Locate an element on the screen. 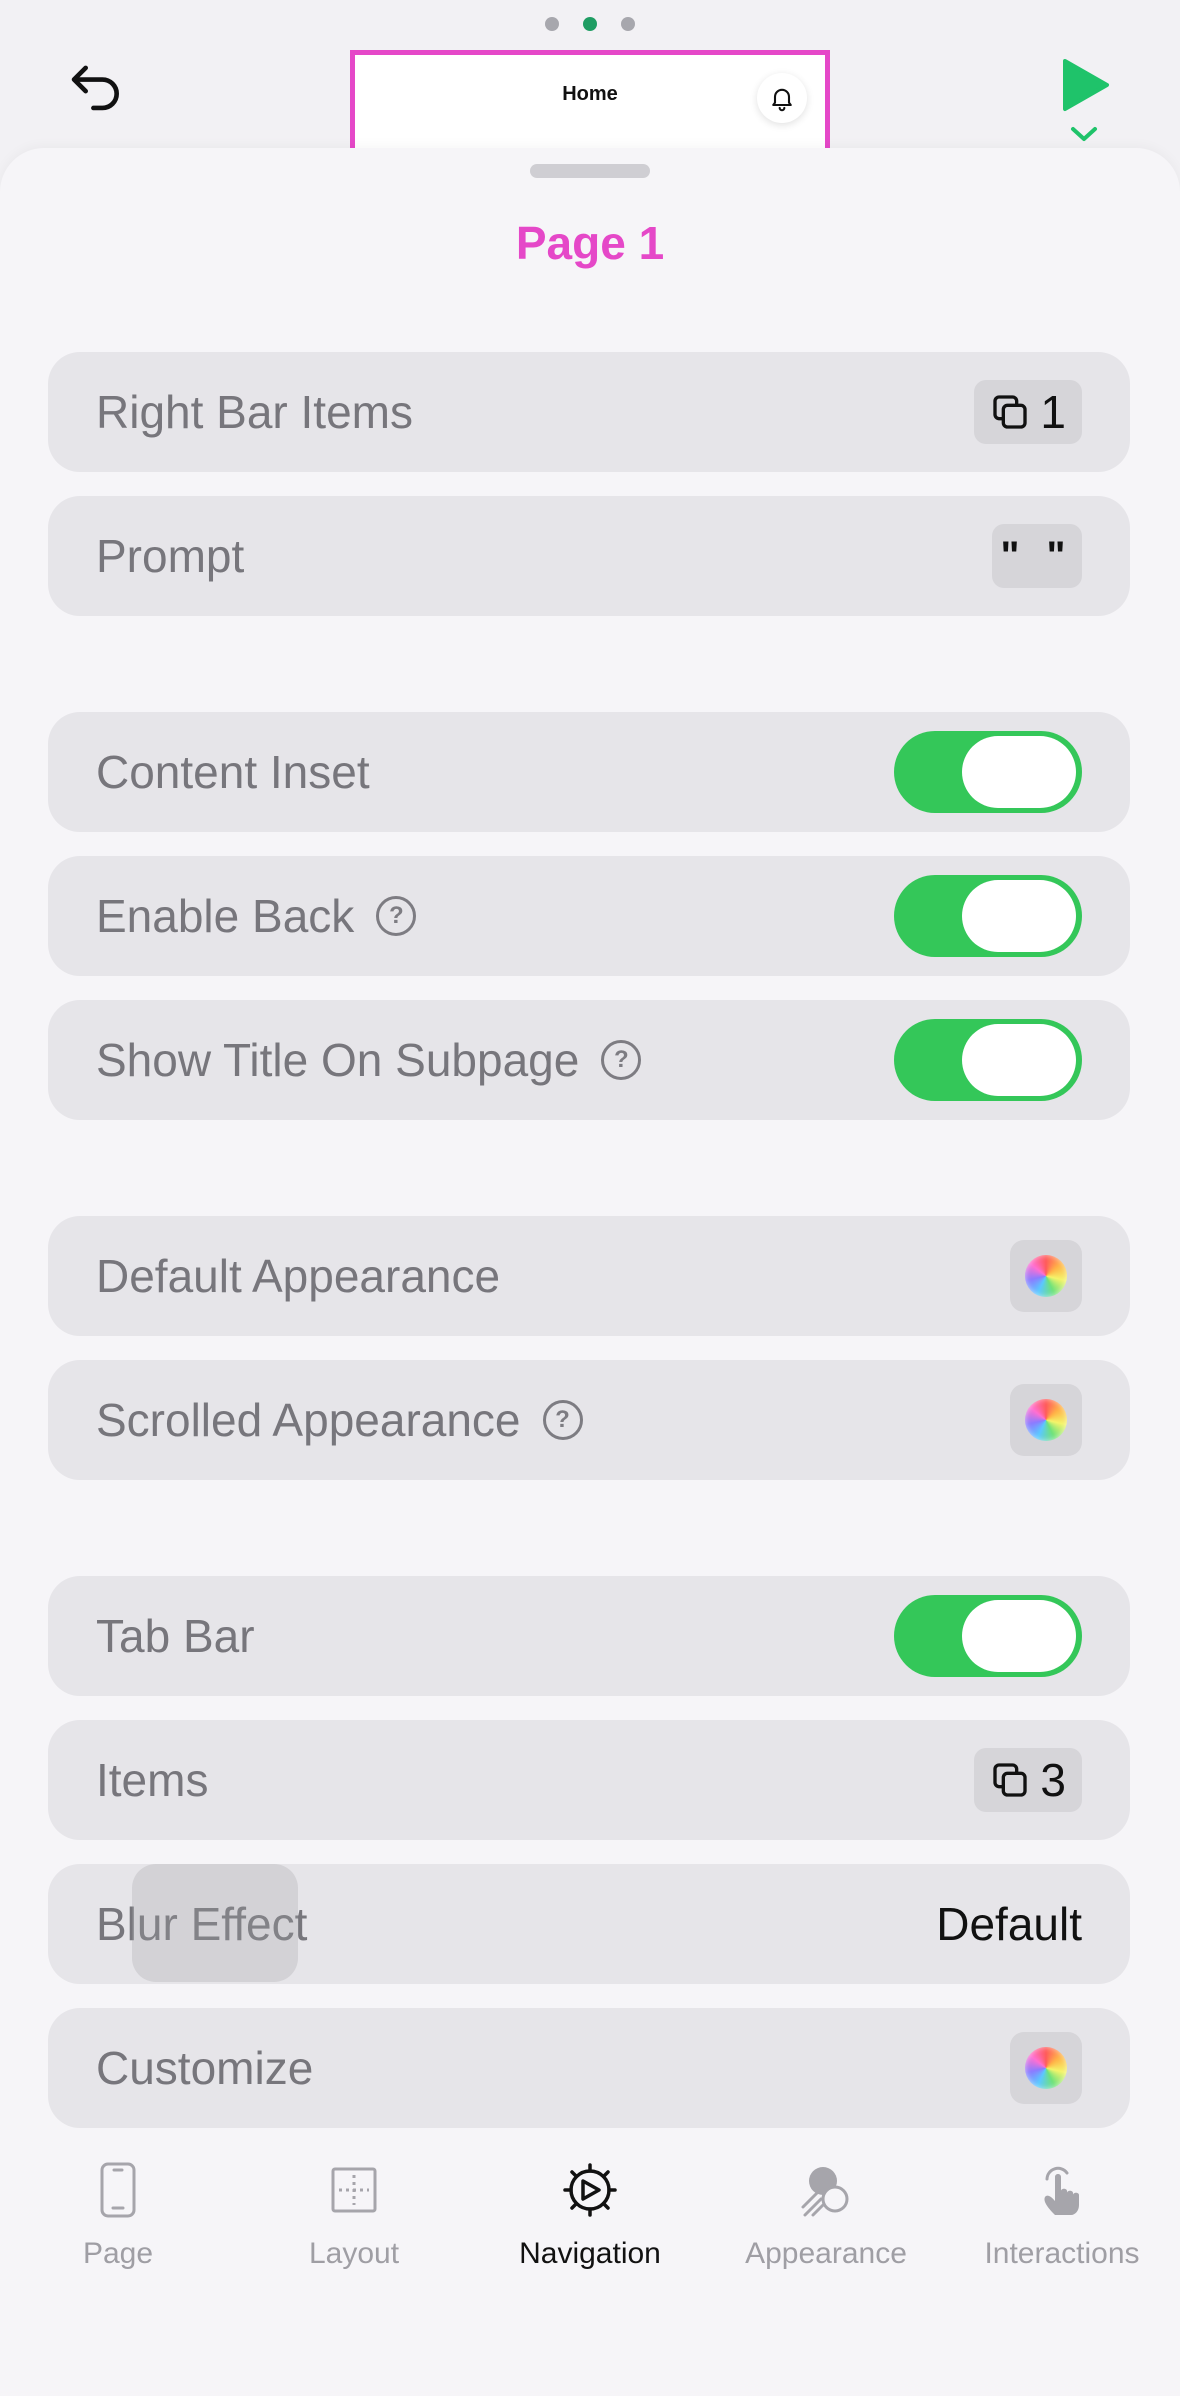 The image size is (1180, 2396). undo-icon is located at coordinates (95, 88).